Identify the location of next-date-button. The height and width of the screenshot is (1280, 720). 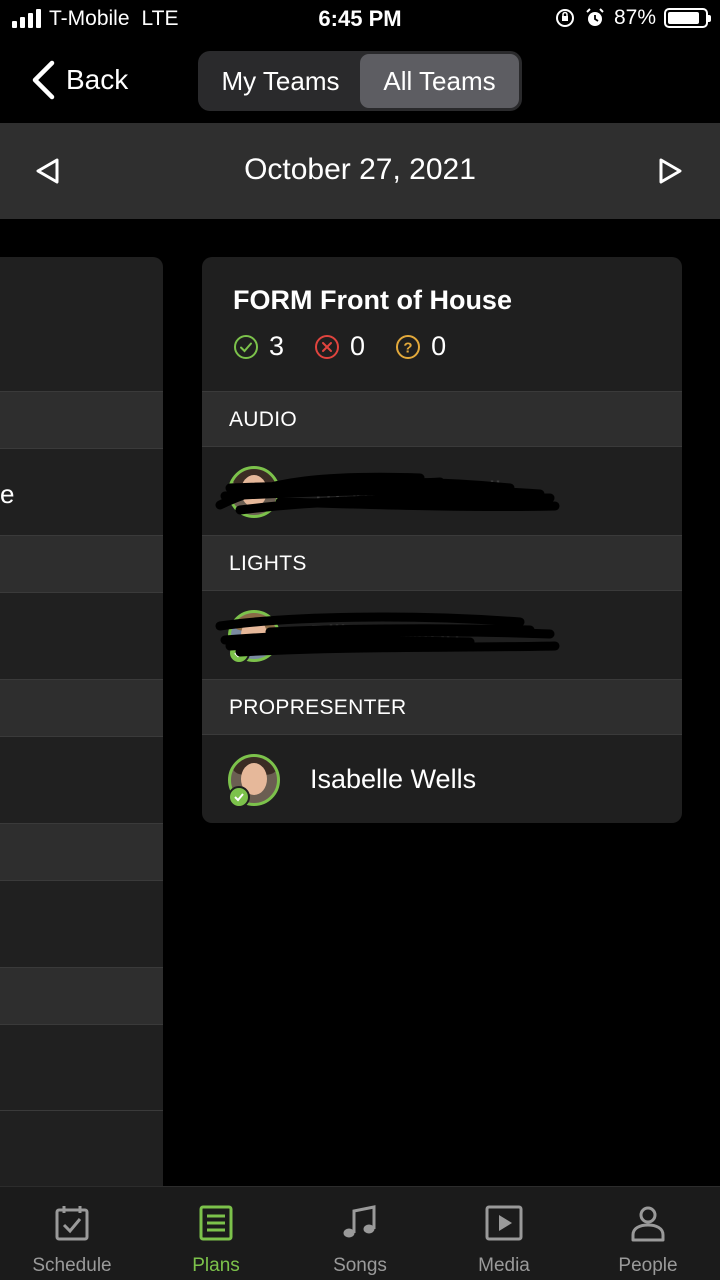
(671, 171).